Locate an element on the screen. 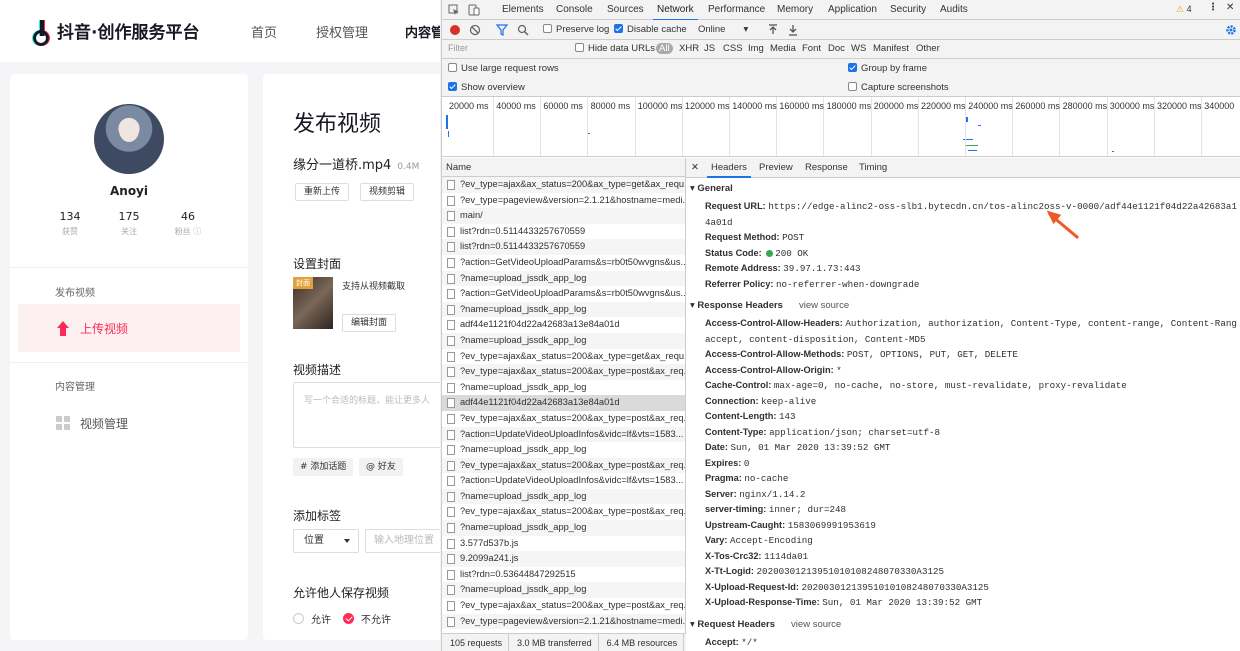 The height and width of the screenshot is (651, 1240). mention-friend-chip: @ 好友 is located at coordinates (381, 467).